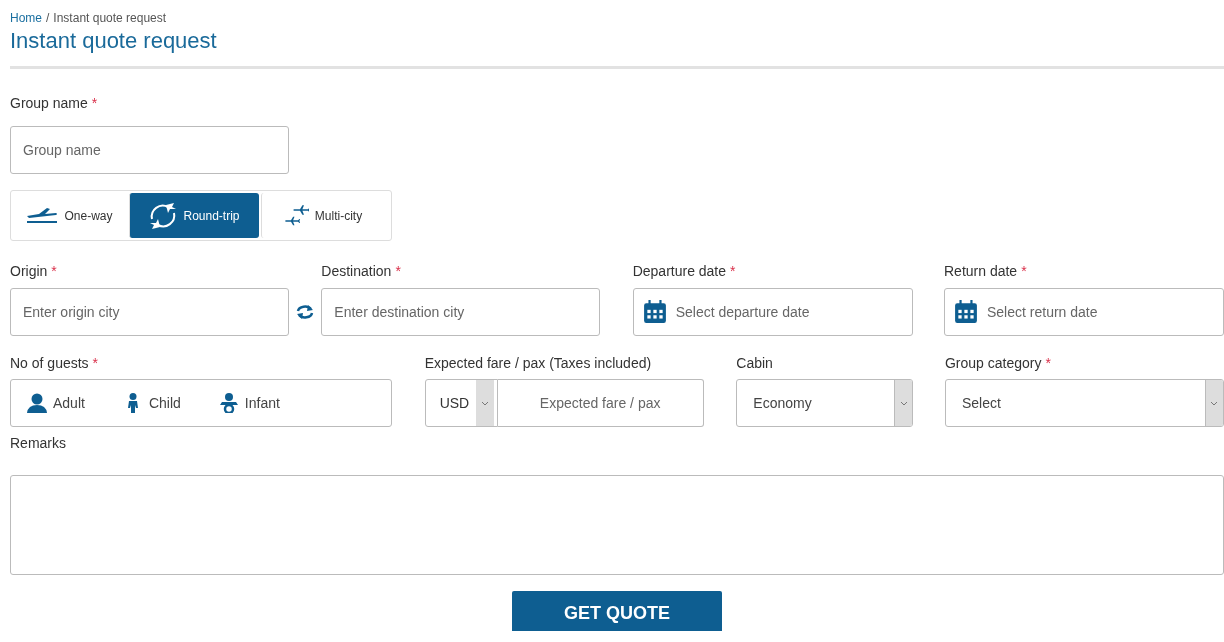 This screenshot has width=1224, height=642. Describe the element at coordinates (37, 403) in the screenshot. I see `person-icon` at that location.